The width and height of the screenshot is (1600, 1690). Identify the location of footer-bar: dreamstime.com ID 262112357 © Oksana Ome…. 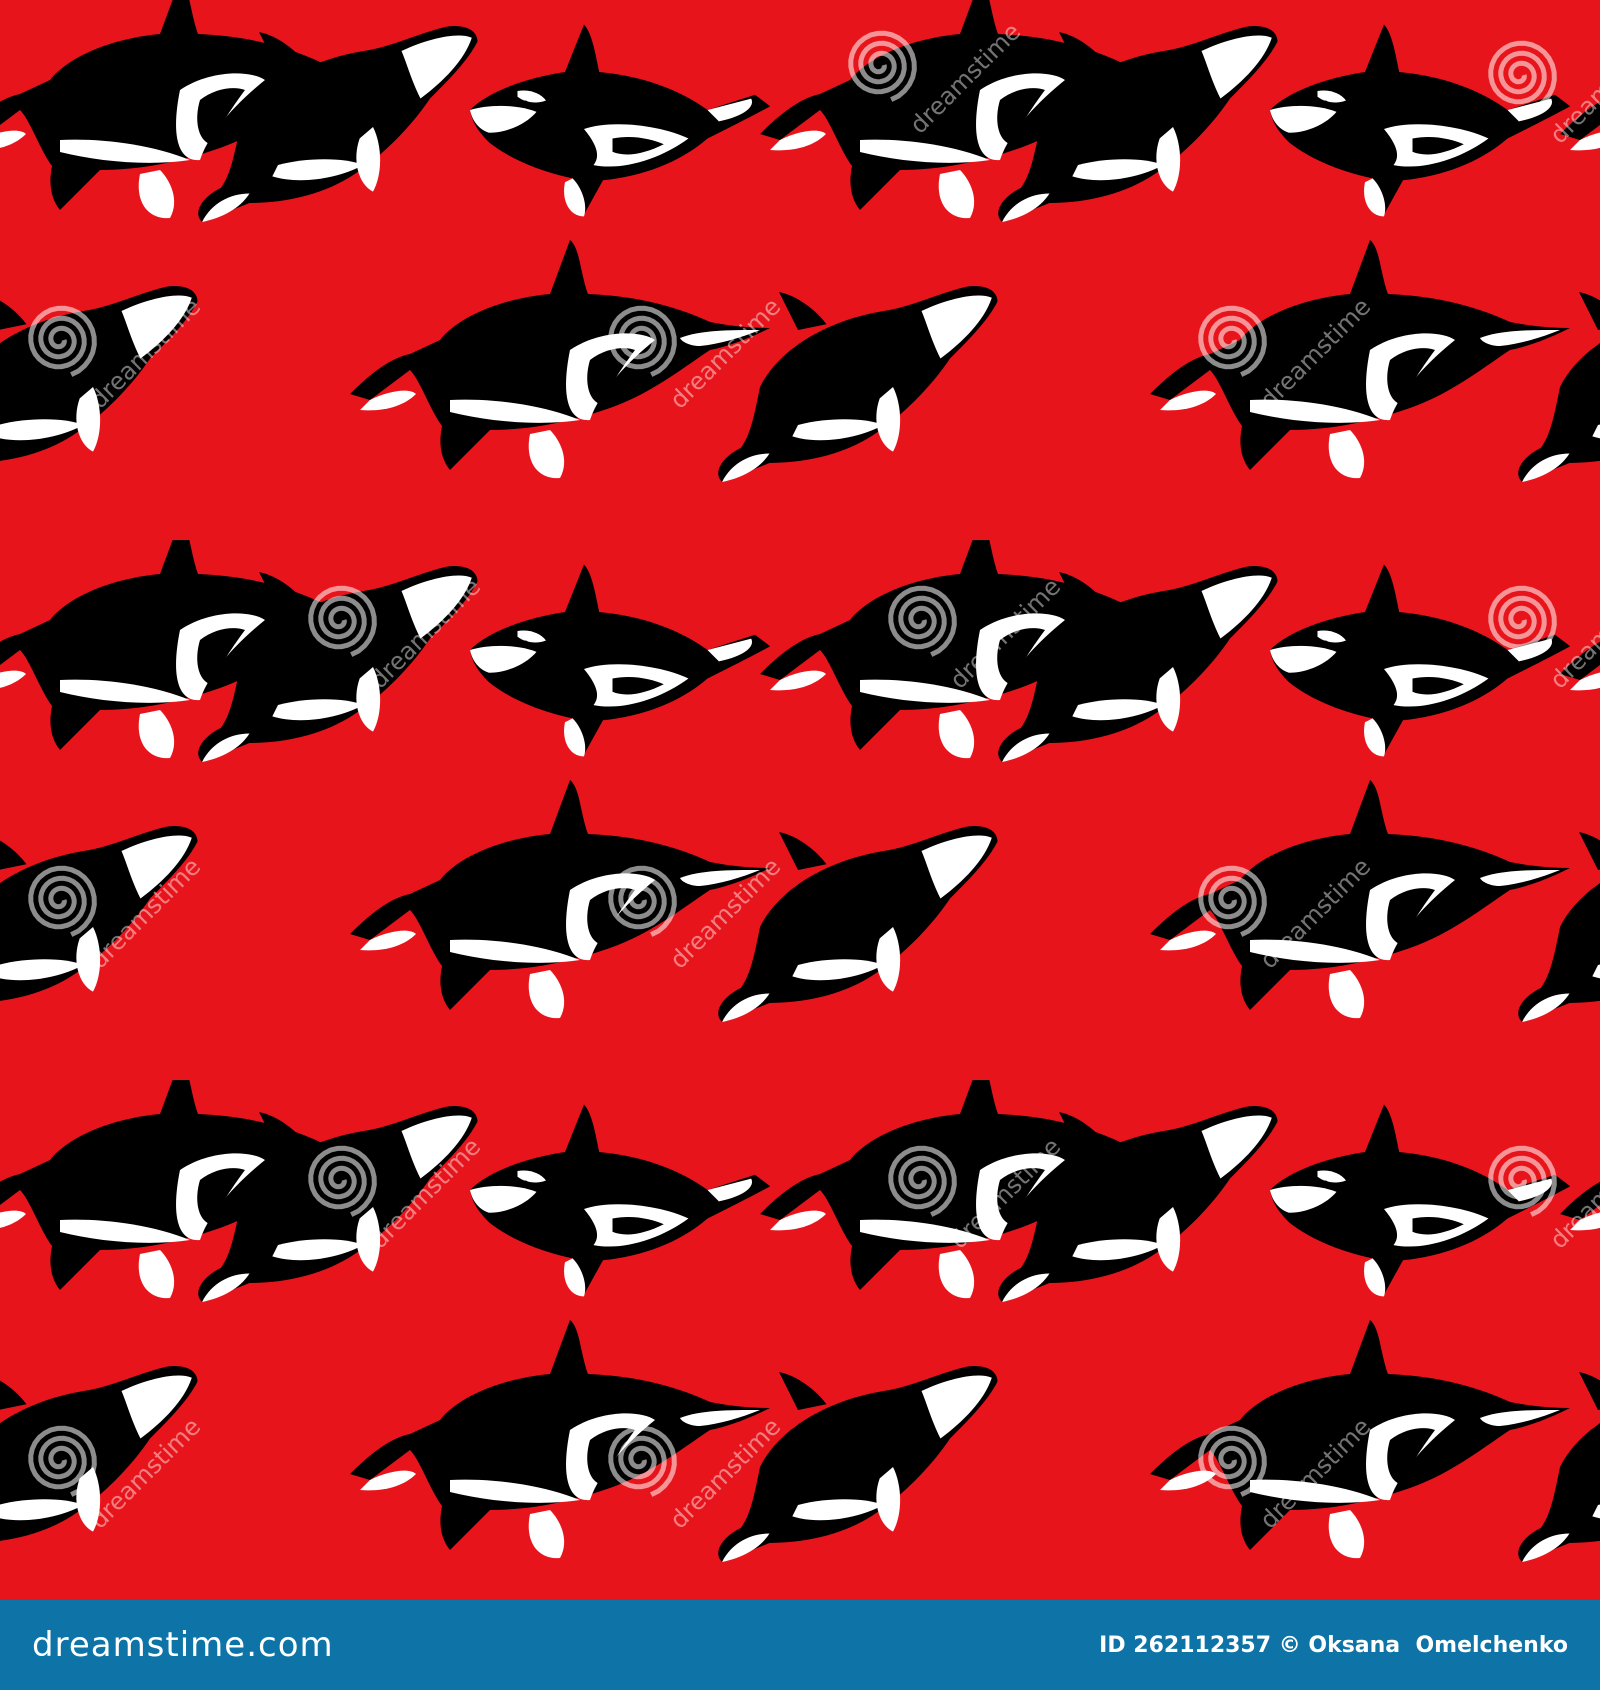
(800, 1645).